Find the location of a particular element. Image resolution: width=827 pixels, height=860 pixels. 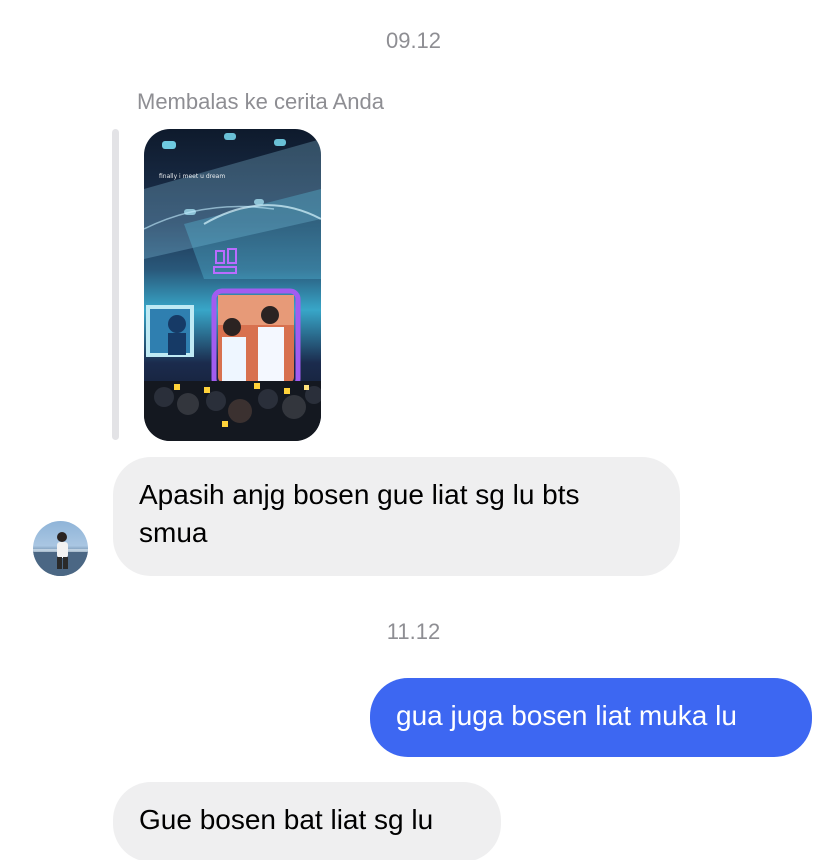

story-caption: finally i meet u dream is located at coordinates (192, 176).